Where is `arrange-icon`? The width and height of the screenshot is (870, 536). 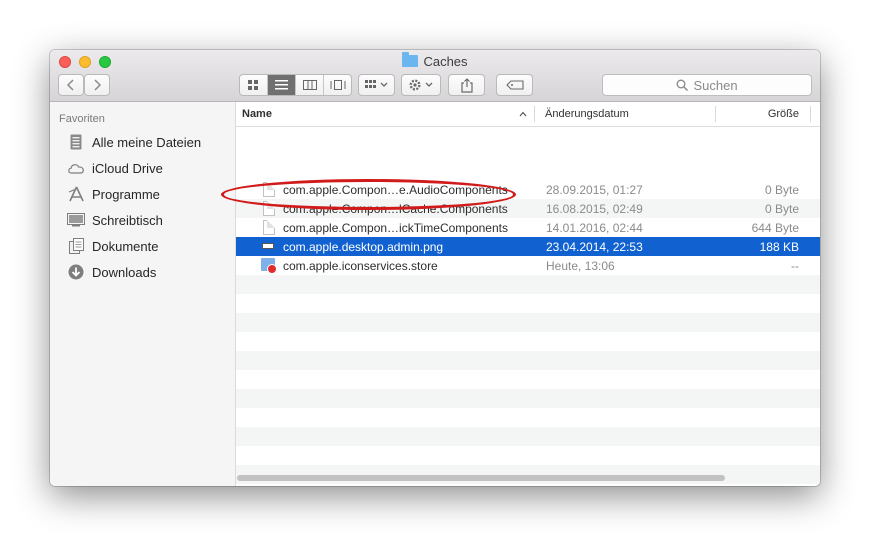
arrange-icon is located at coordinates (375, 84).